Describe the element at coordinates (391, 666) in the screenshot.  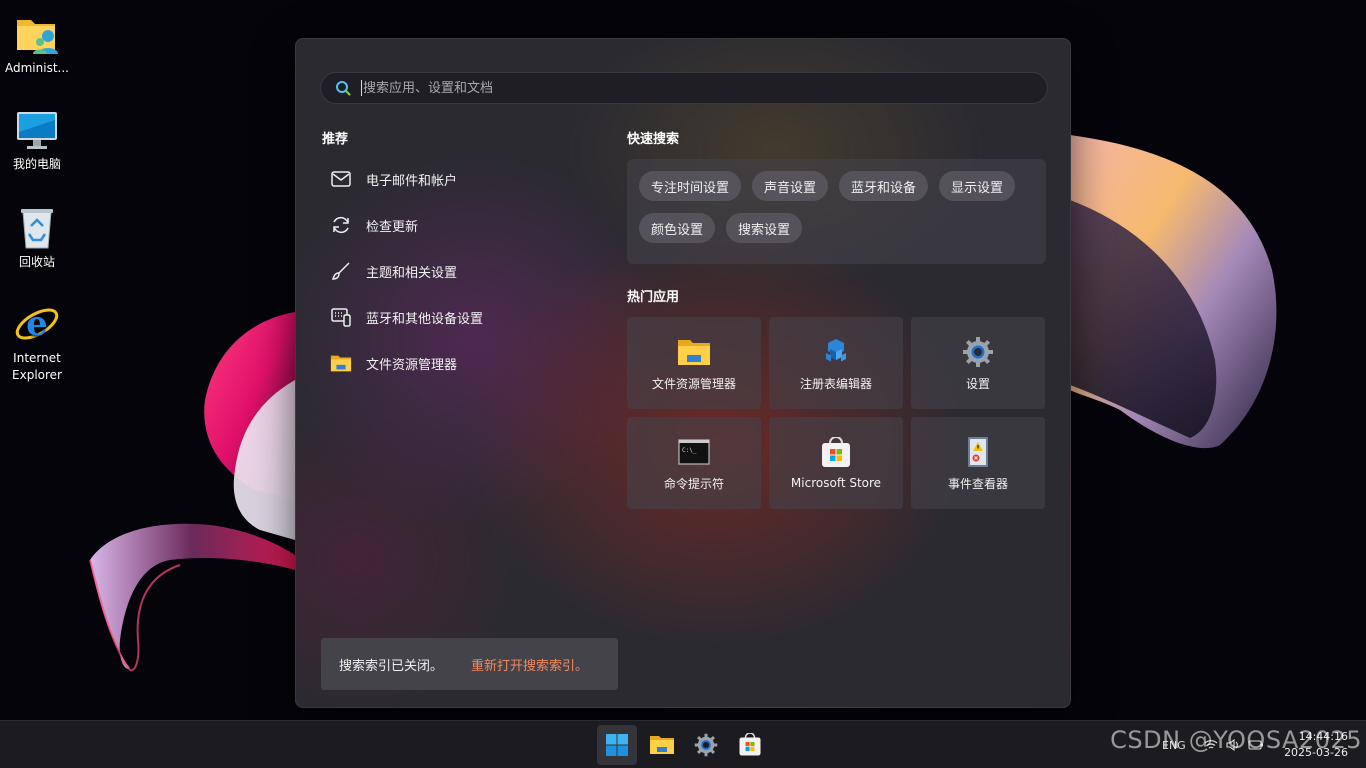
I see `search-index-message: 搜索索引已关闭。` at that location.